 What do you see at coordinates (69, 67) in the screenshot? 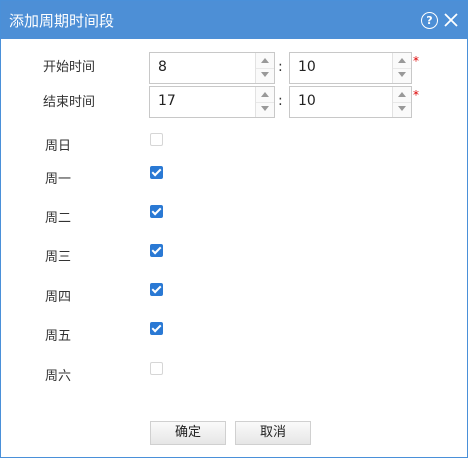
I see `start-time-label: 开始时间` at bounding box center [69, 67].